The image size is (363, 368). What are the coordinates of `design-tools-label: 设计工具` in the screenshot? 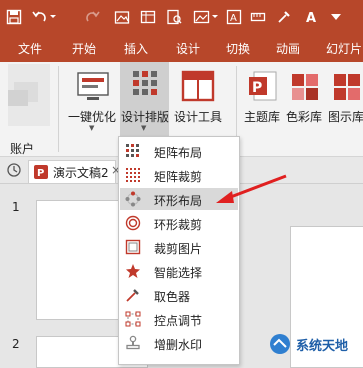 It's located at (198, 116).